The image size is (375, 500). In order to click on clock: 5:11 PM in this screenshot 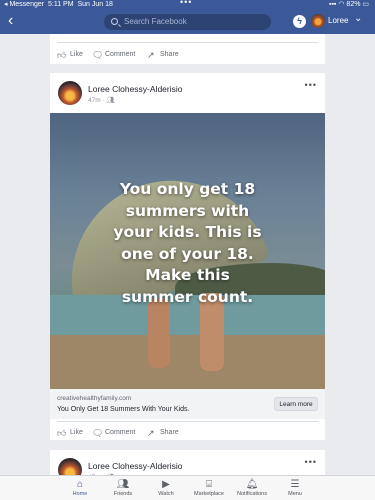, I will do `click(60, 4)`.